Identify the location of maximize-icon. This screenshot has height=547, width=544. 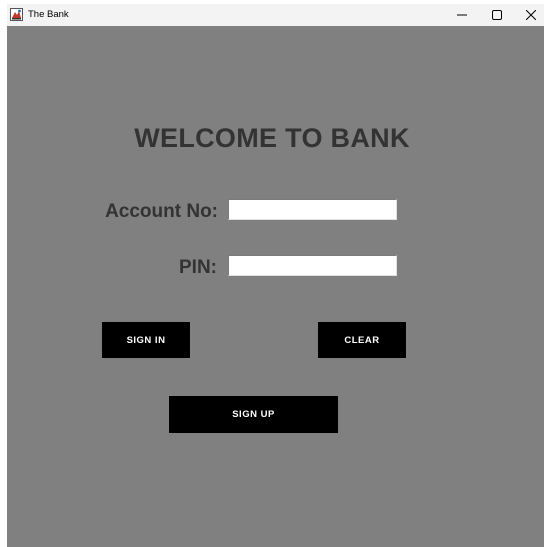
(497, 15).